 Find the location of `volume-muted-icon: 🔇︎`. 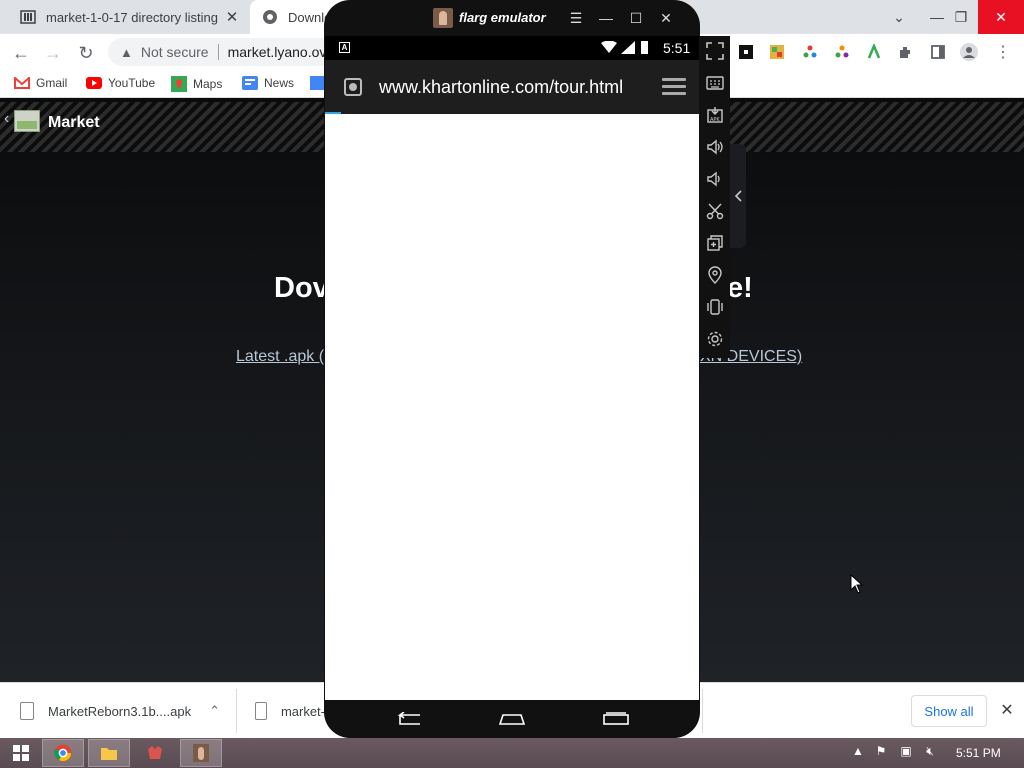

volume-muted-icon: 🔇︎ is located at coordinates (930, 751).